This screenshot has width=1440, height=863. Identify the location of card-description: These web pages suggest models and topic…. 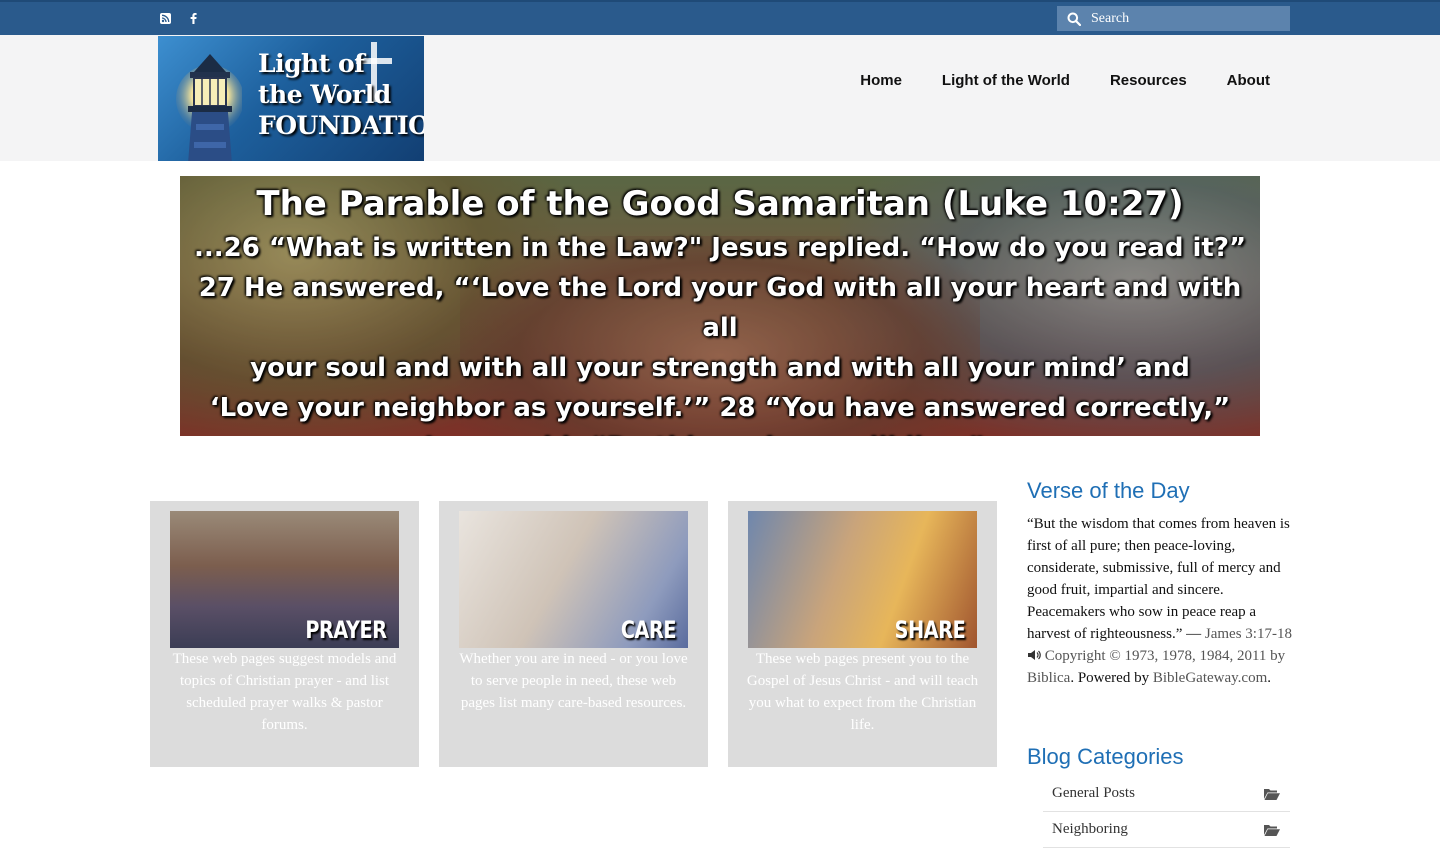
(284, 692).